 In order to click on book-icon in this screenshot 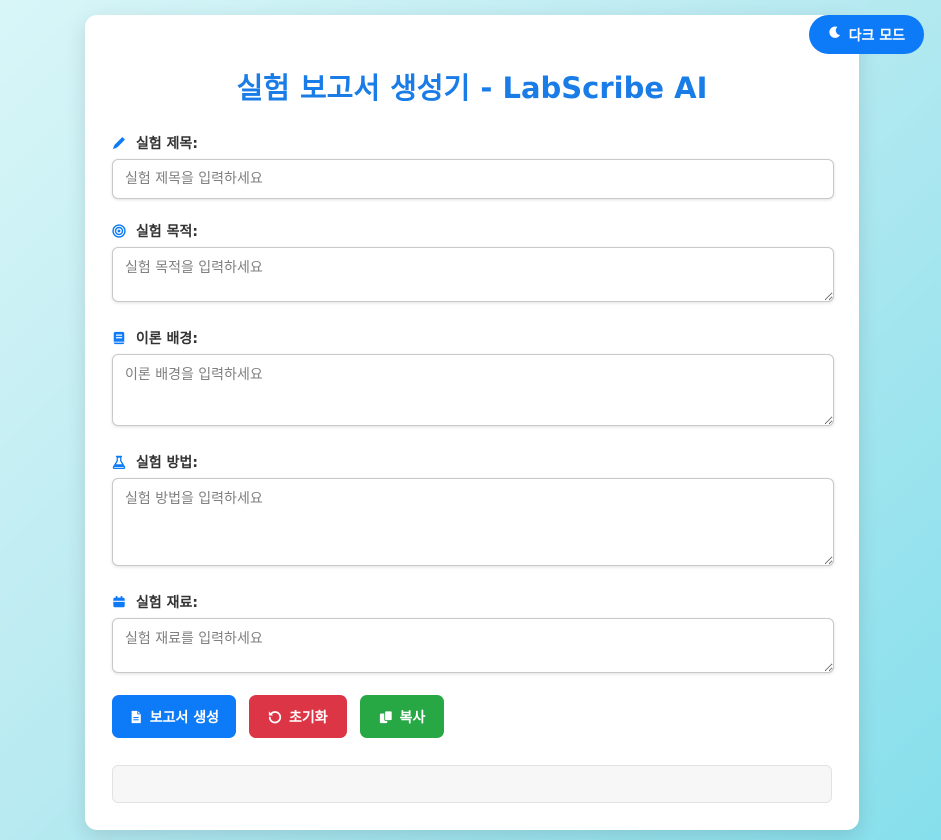, I will do `click(119, 338)`.